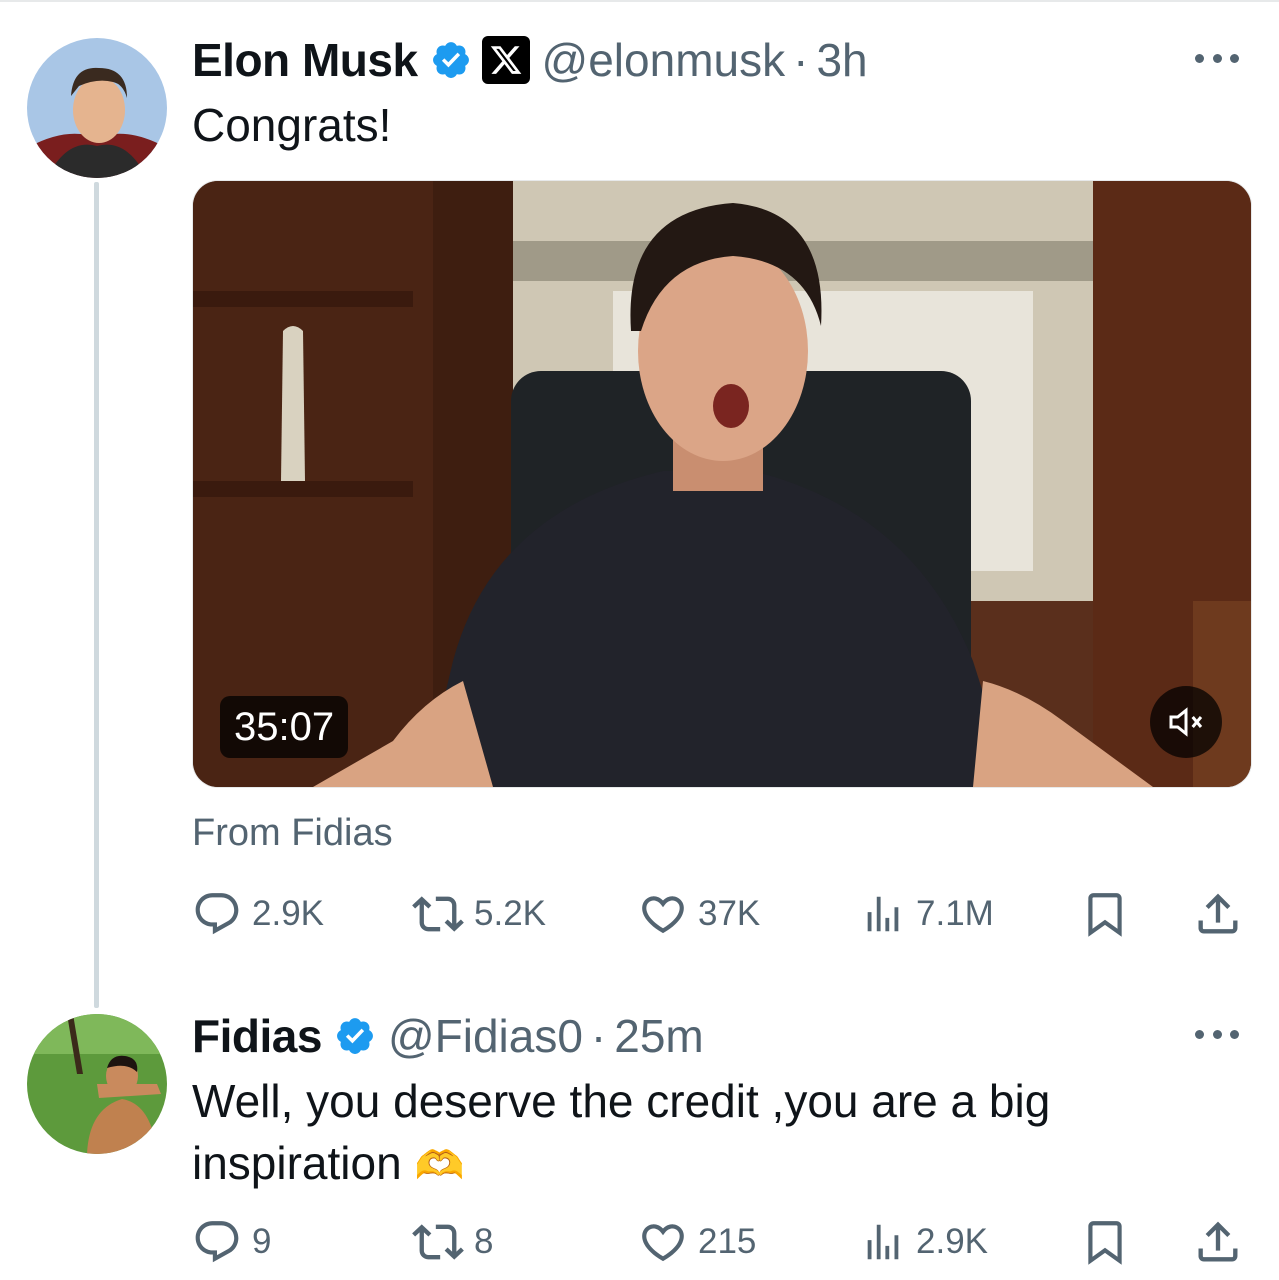 This screenshot has height=1280, width=1279. Describe the element at coordinates (262, 1241) in the screenshot. I see `reply-count: 9` at that location.